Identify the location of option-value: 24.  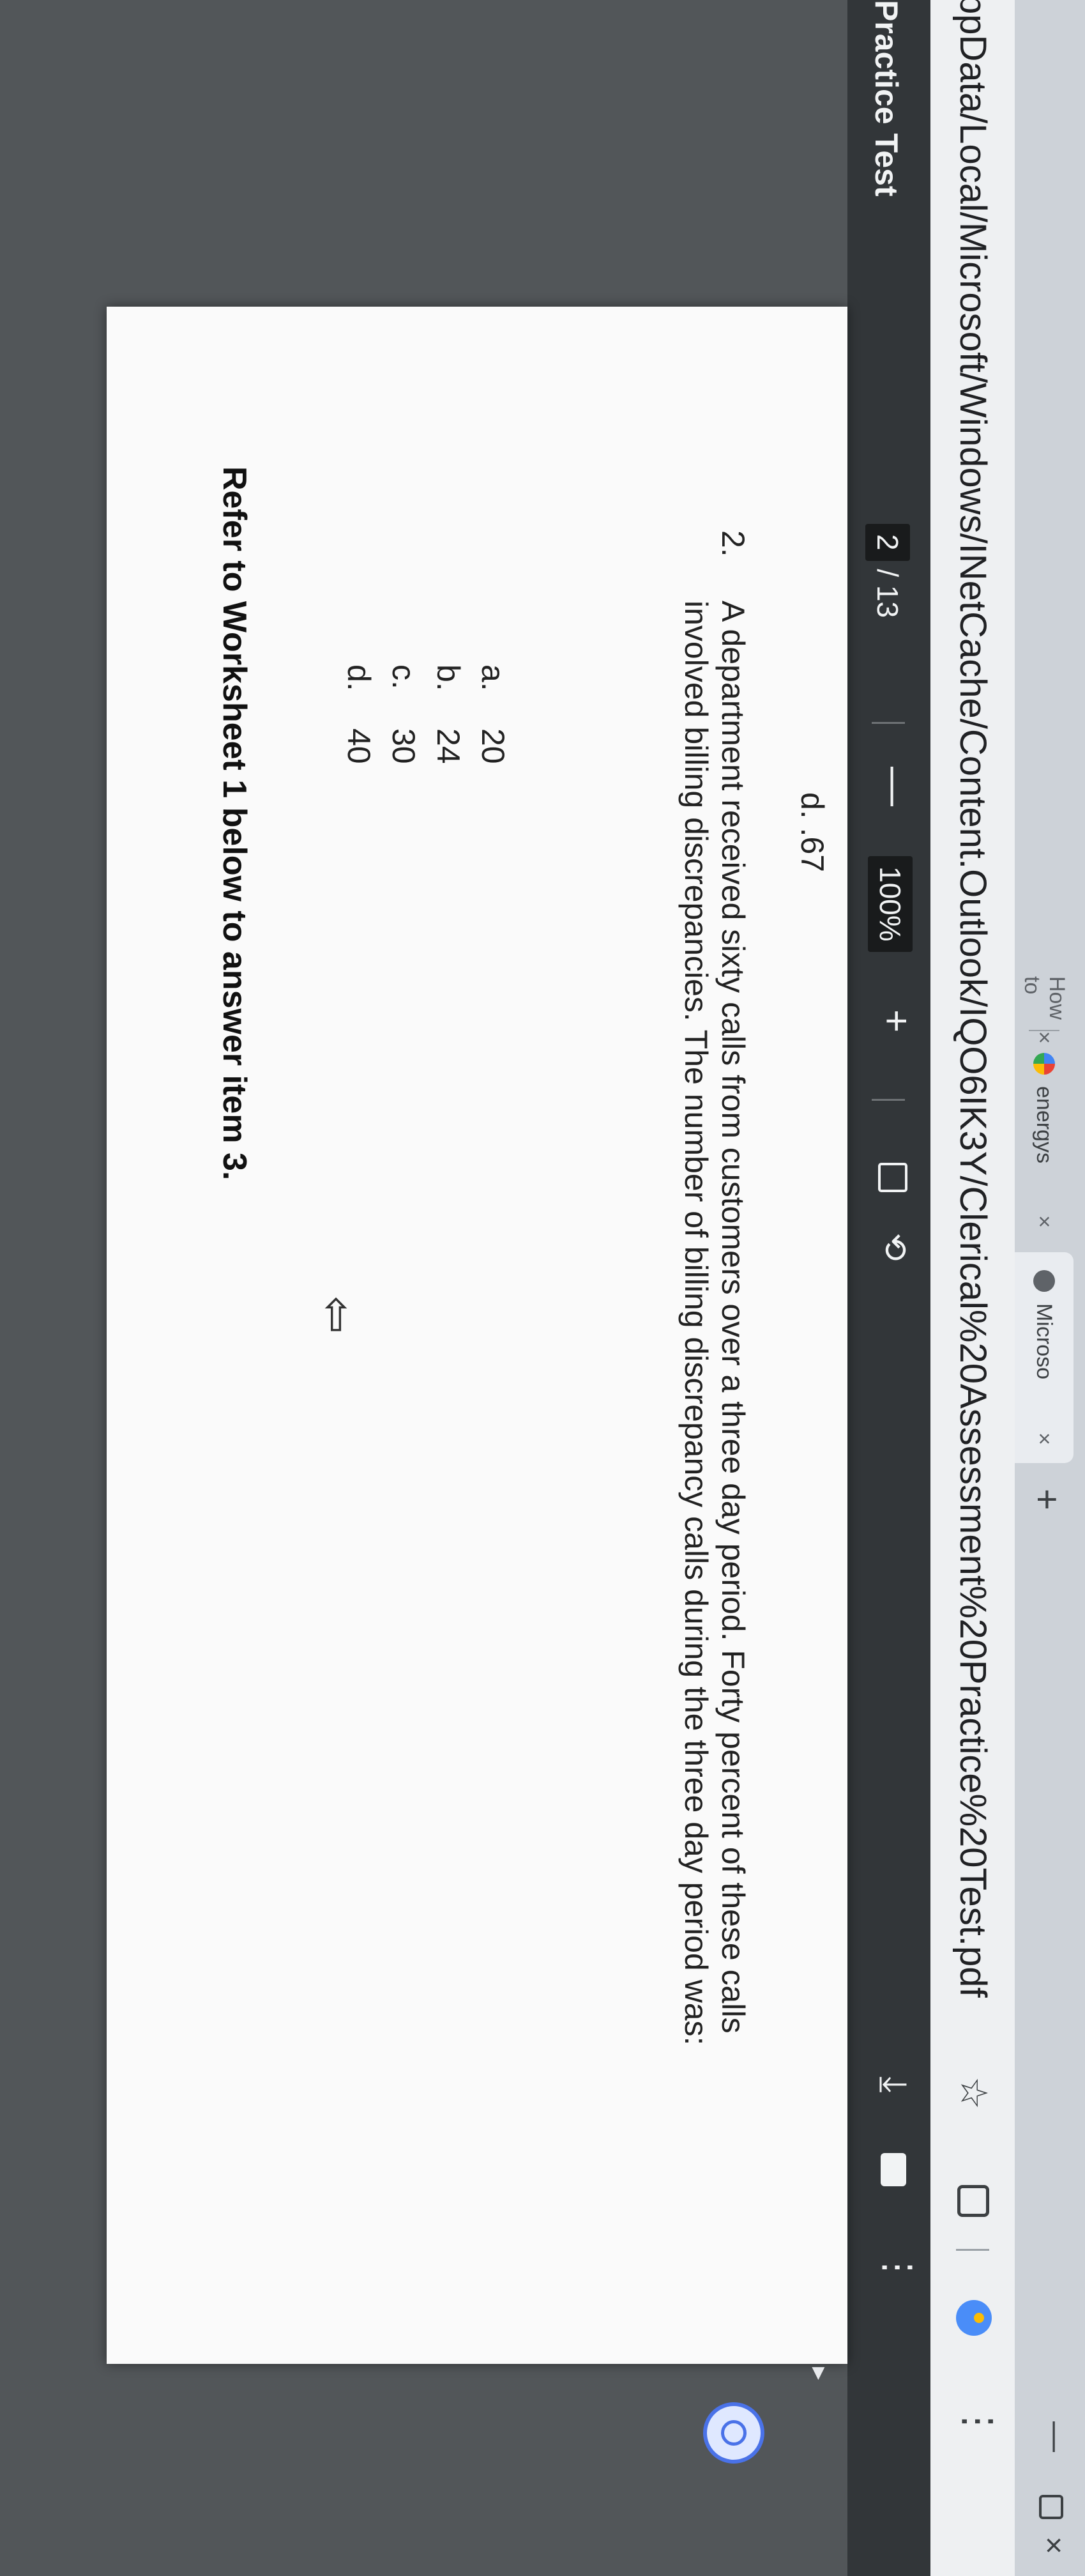
(448, 746).